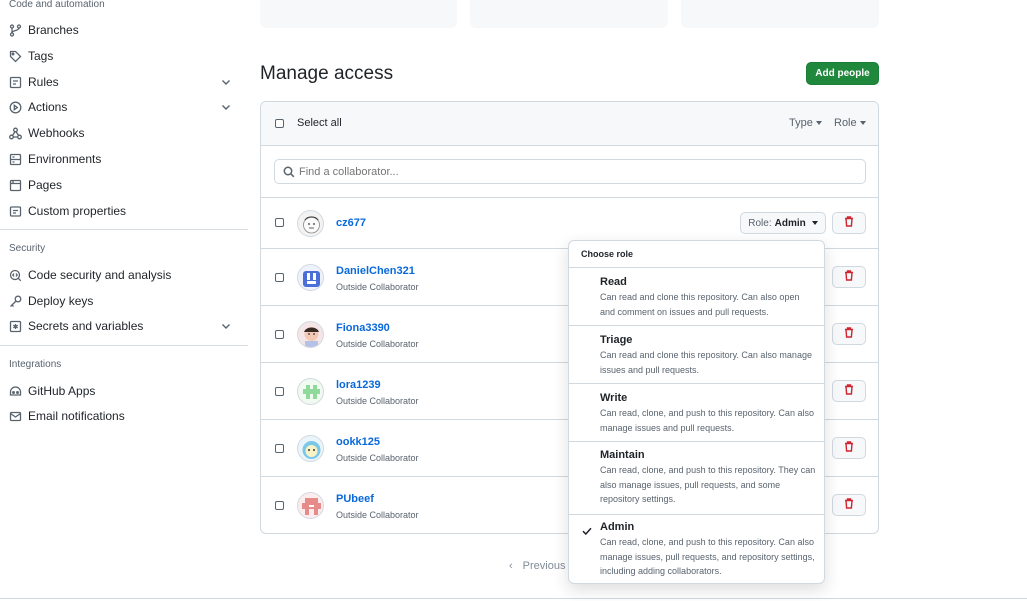 This screenshot has width=1027, height=601. What do you see at coordinates (122, 275) in the screenshot?
I see `sidebar-item-code-security: Code security and analysis` at bounding box center [122, 275].